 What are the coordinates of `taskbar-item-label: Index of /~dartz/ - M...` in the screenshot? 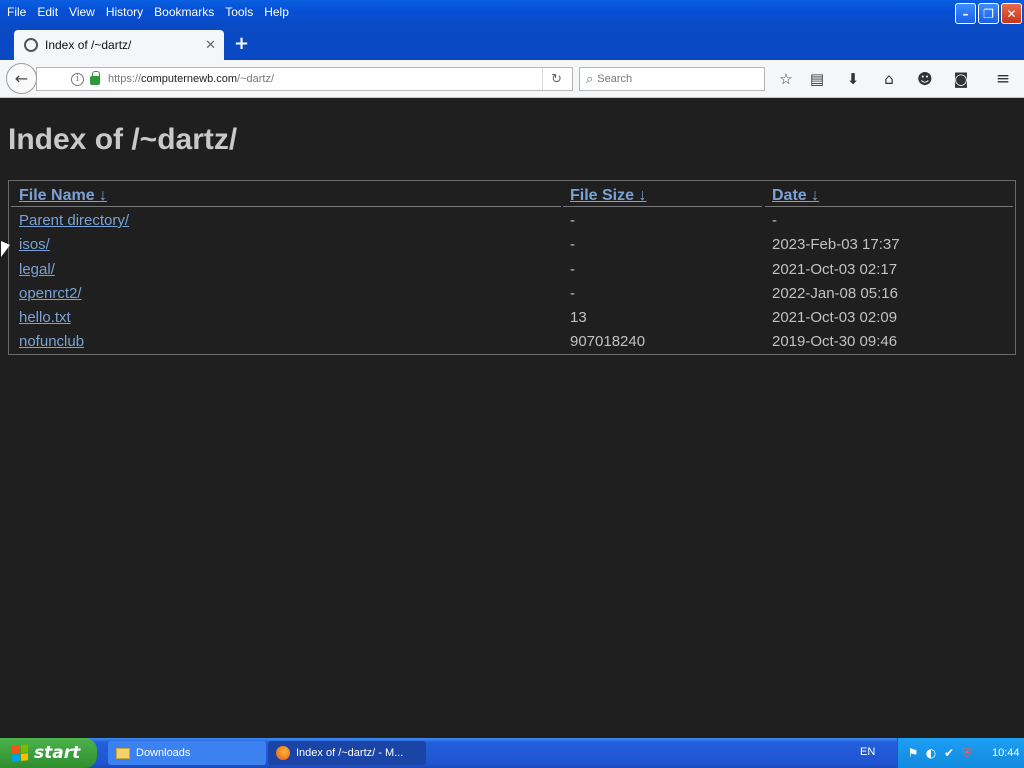 It's located at (350, 753).